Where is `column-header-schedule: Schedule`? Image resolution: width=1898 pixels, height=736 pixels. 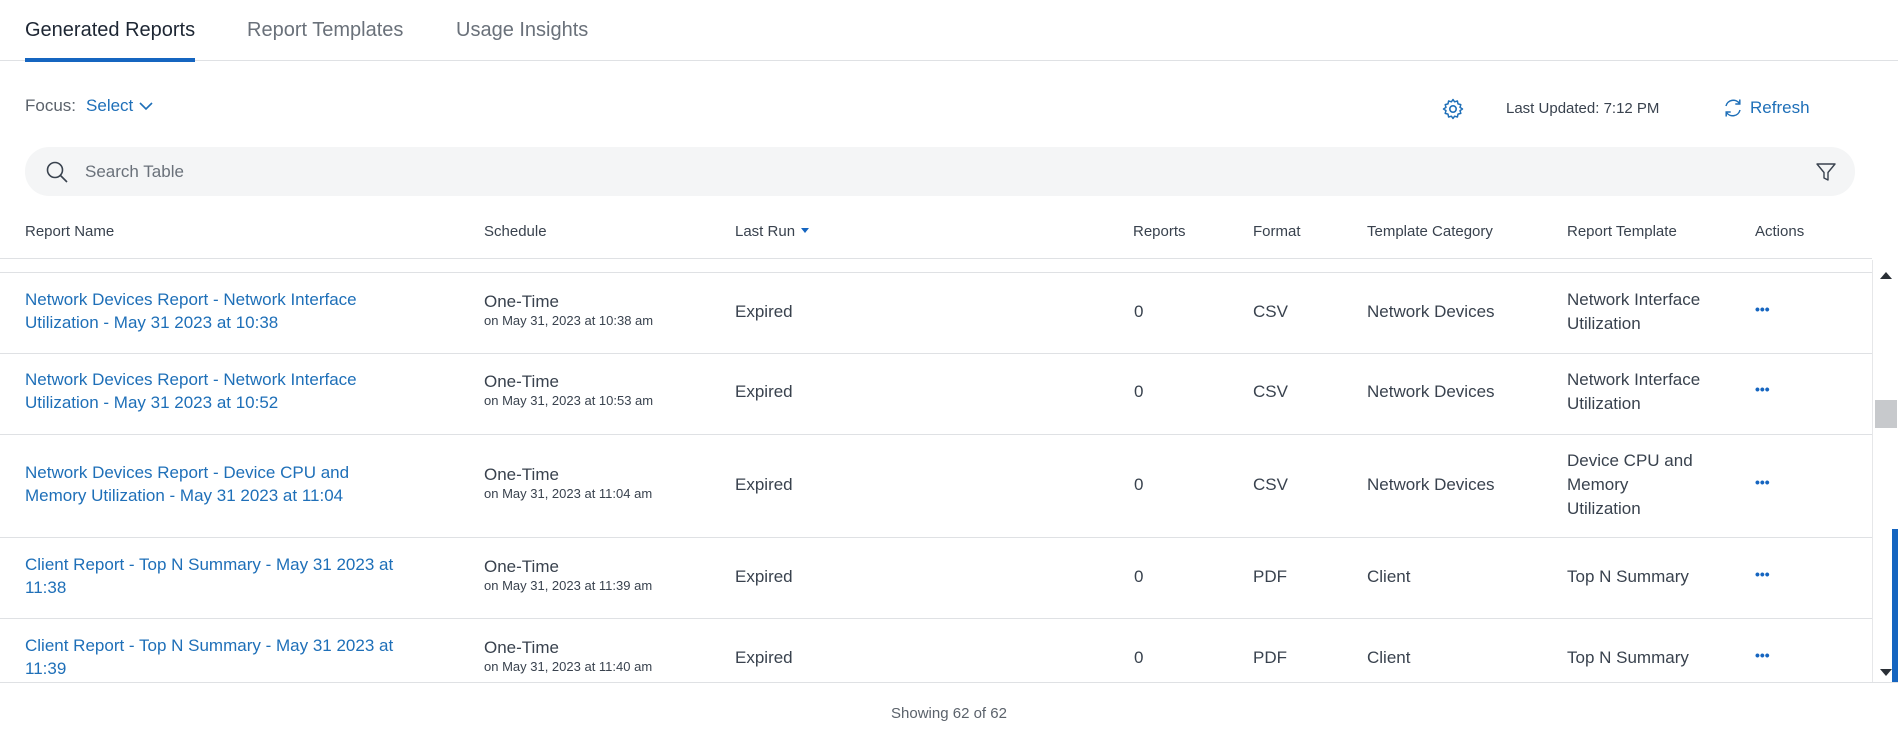
column-header-schedule: Schedule is located at coordinates (515, 232).